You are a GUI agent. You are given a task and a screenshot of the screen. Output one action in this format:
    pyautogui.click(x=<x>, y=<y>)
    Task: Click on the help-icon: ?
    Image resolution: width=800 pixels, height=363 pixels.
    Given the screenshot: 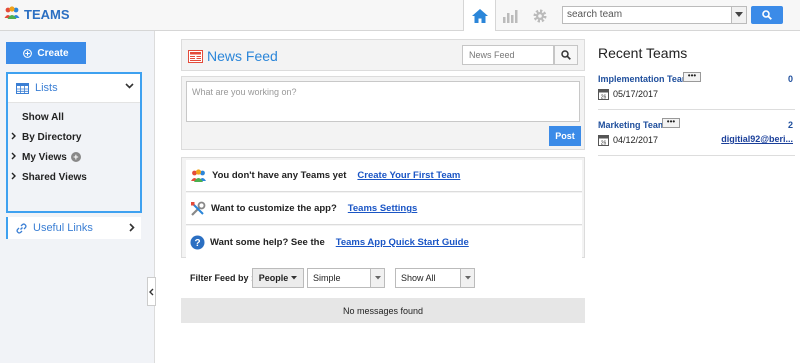 What is the action you would take?
    pyautogui.click(x=197, y=242)
    